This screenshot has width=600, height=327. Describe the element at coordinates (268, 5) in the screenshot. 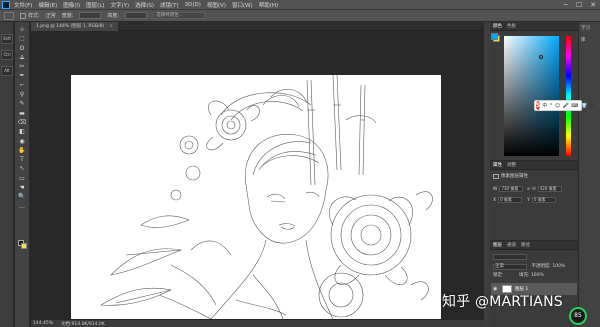

I see `menu-help: 帮助(H)` at that location.